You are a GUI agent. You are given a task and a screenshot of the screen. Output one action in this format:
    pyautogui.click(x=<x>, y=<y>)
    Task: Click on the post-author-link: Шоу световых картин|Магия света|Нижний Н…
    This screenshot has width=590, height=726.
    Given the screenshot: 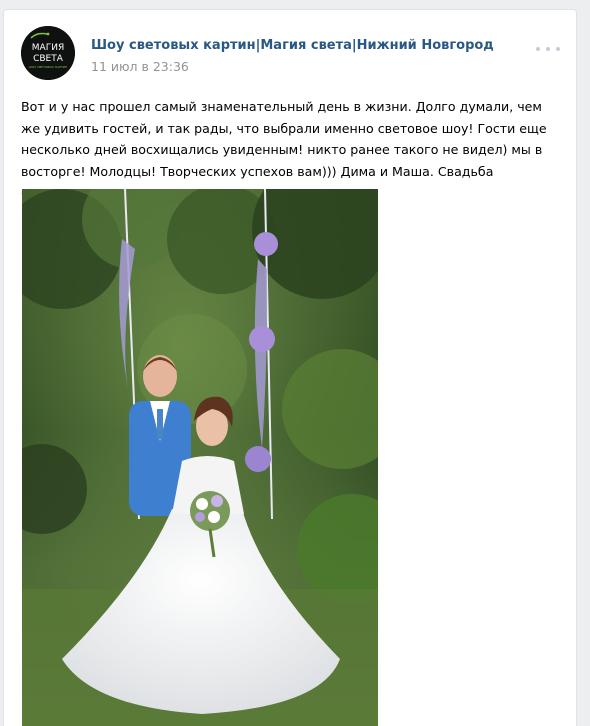 What is the action you would take?
    pyautogui.click(x=292, y=45)
    